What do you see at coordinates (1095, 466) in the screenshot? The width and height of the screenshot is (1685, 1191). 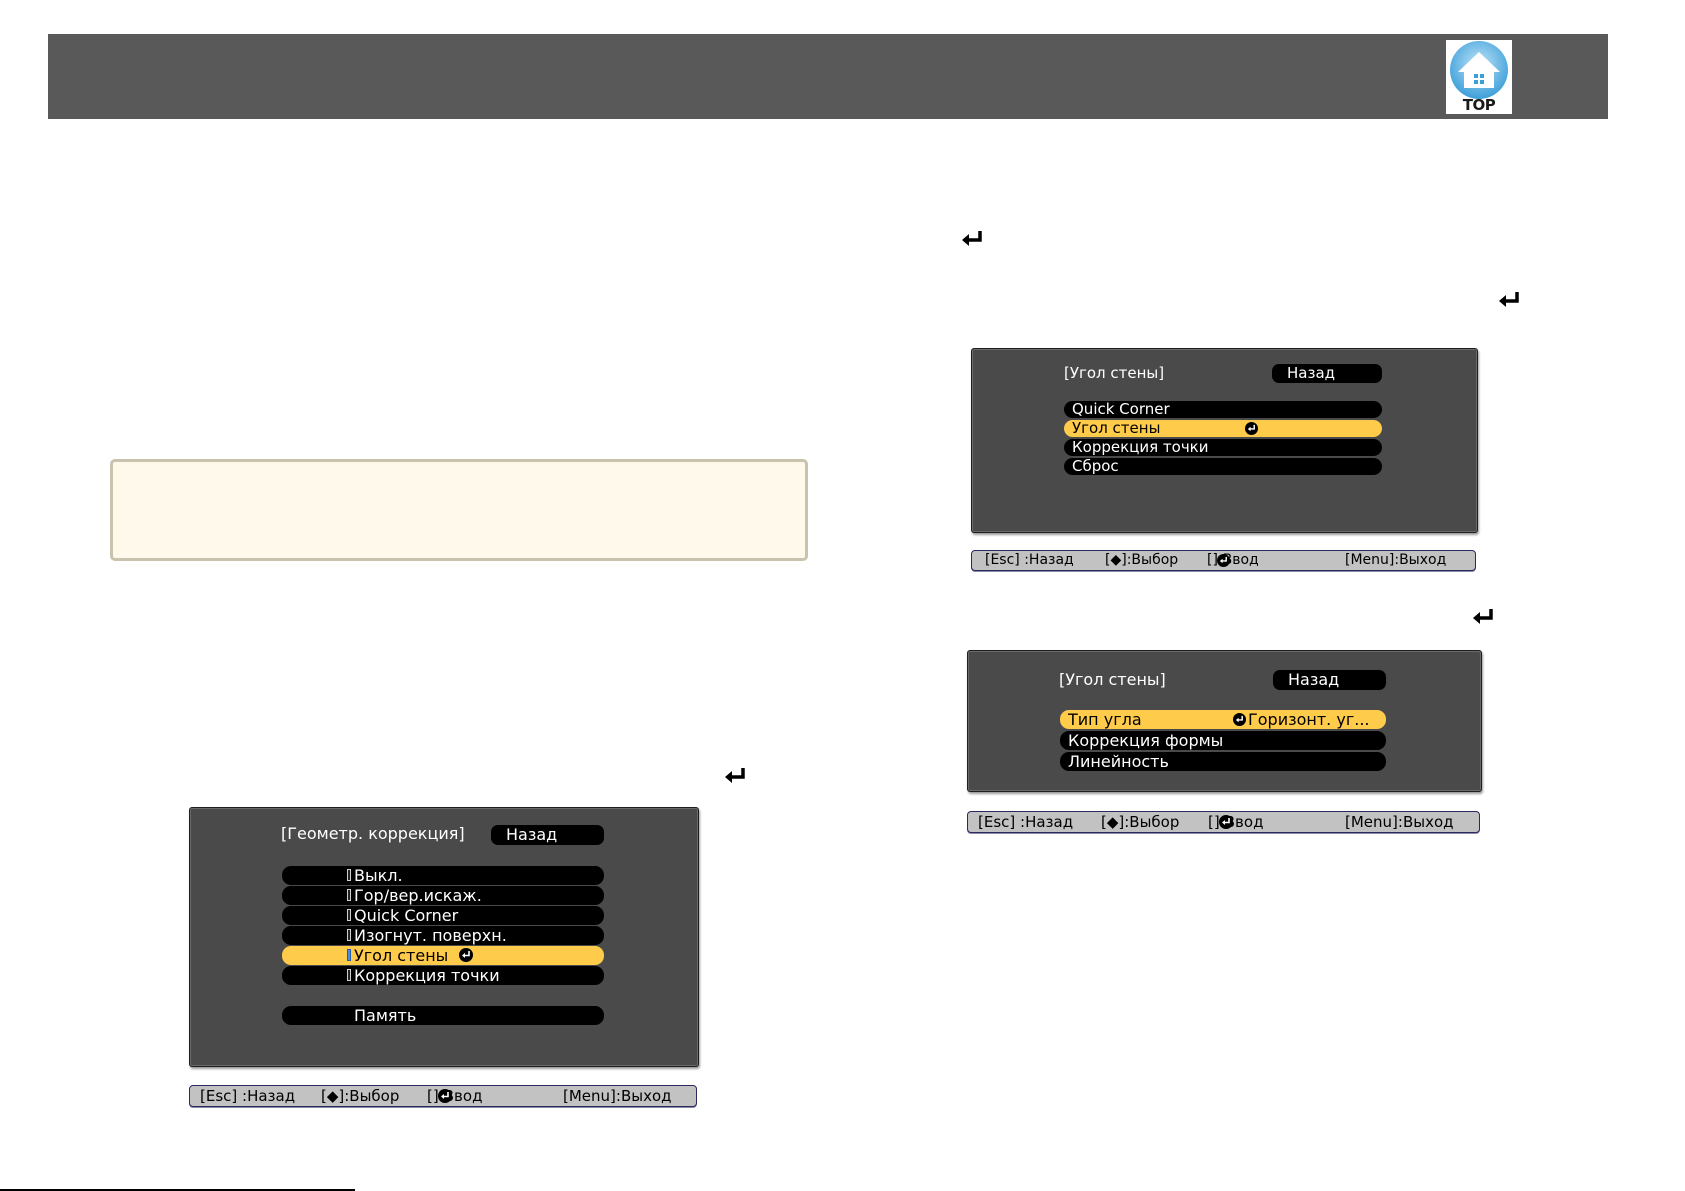 I see `menu-item-label: Сброс` at bounding box center [1095, 466].